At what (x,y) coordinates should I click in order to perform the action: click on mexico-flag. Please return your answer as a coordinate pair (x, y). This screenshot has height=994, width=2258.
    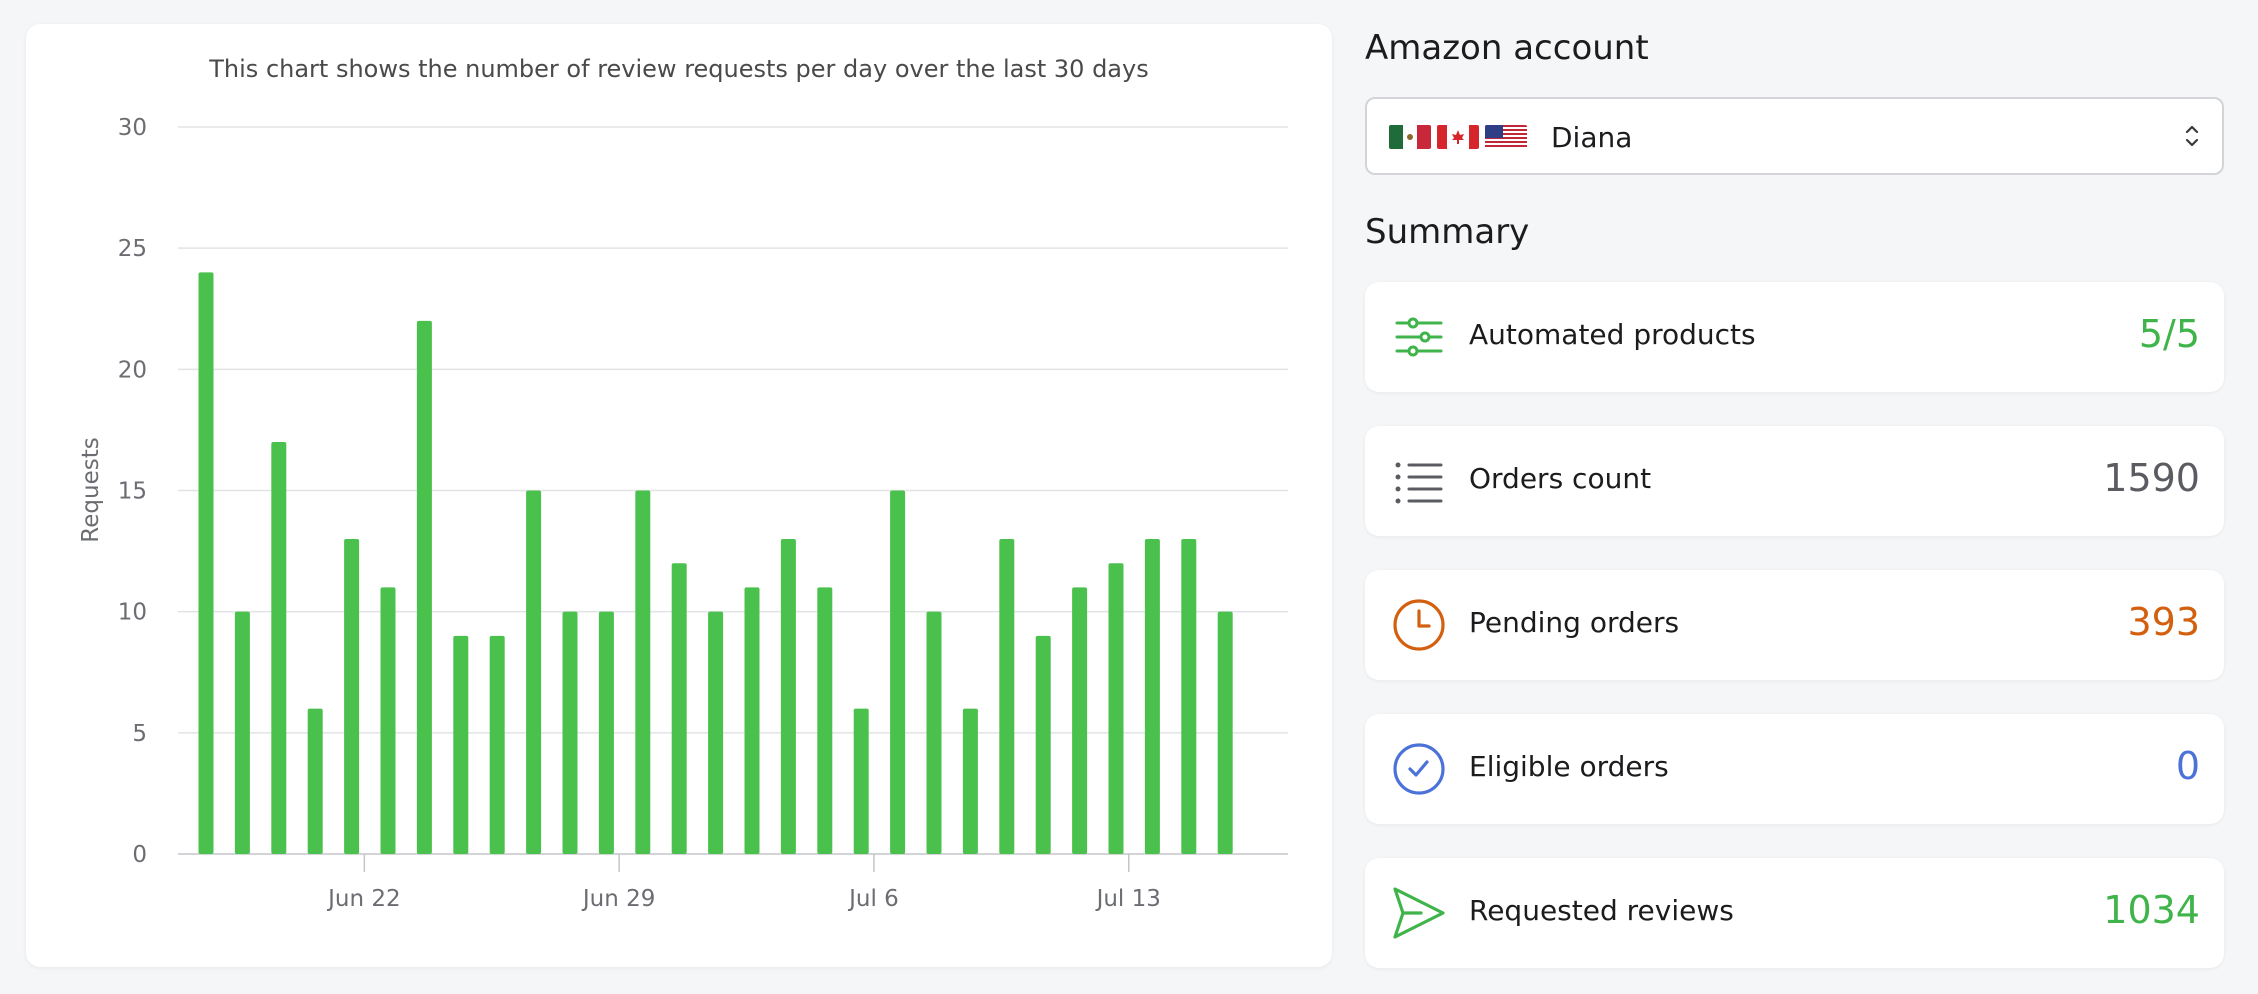
    Looking at the image, I should click on (1410, 137).